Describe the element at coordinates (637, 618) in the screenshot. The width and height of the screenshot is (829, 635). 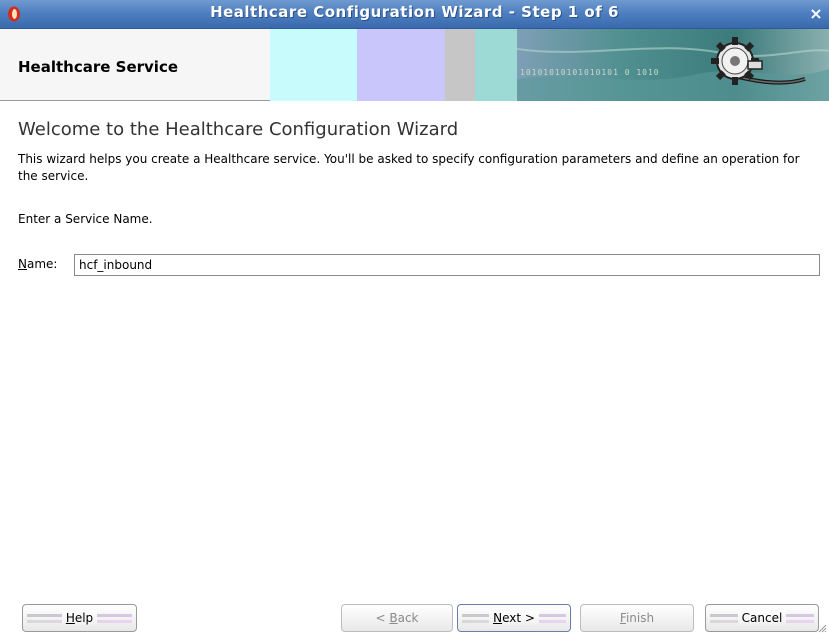
I see `finish-button: Finish` at that location.